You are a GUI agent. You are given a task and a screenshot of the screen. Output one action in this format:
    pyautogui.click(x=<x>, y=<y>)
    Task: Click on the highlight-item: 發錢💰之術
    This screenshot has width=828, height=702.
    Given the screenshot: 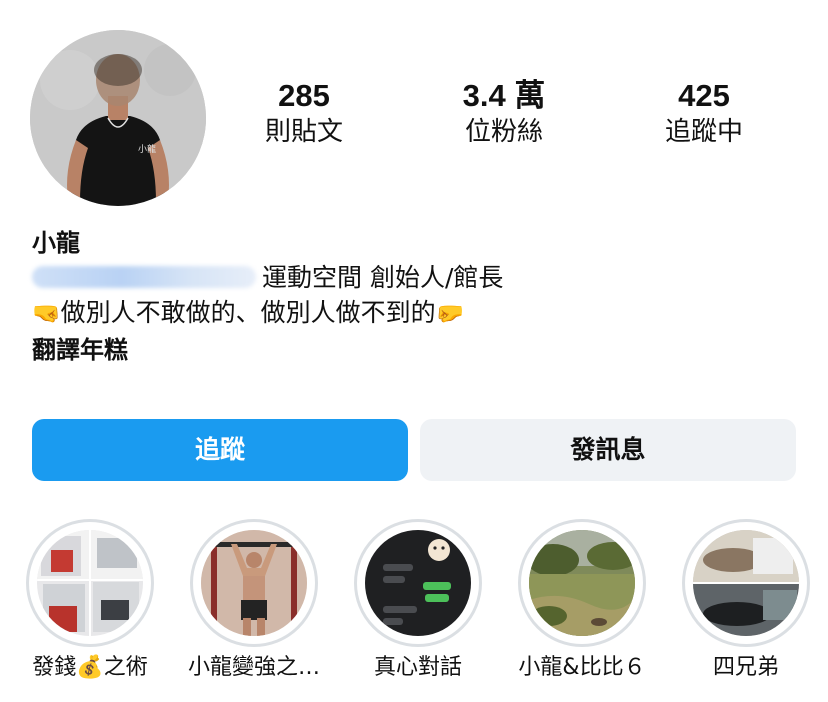 What is the action you would take?
    pyautogui.click(x=90, y=604)
    